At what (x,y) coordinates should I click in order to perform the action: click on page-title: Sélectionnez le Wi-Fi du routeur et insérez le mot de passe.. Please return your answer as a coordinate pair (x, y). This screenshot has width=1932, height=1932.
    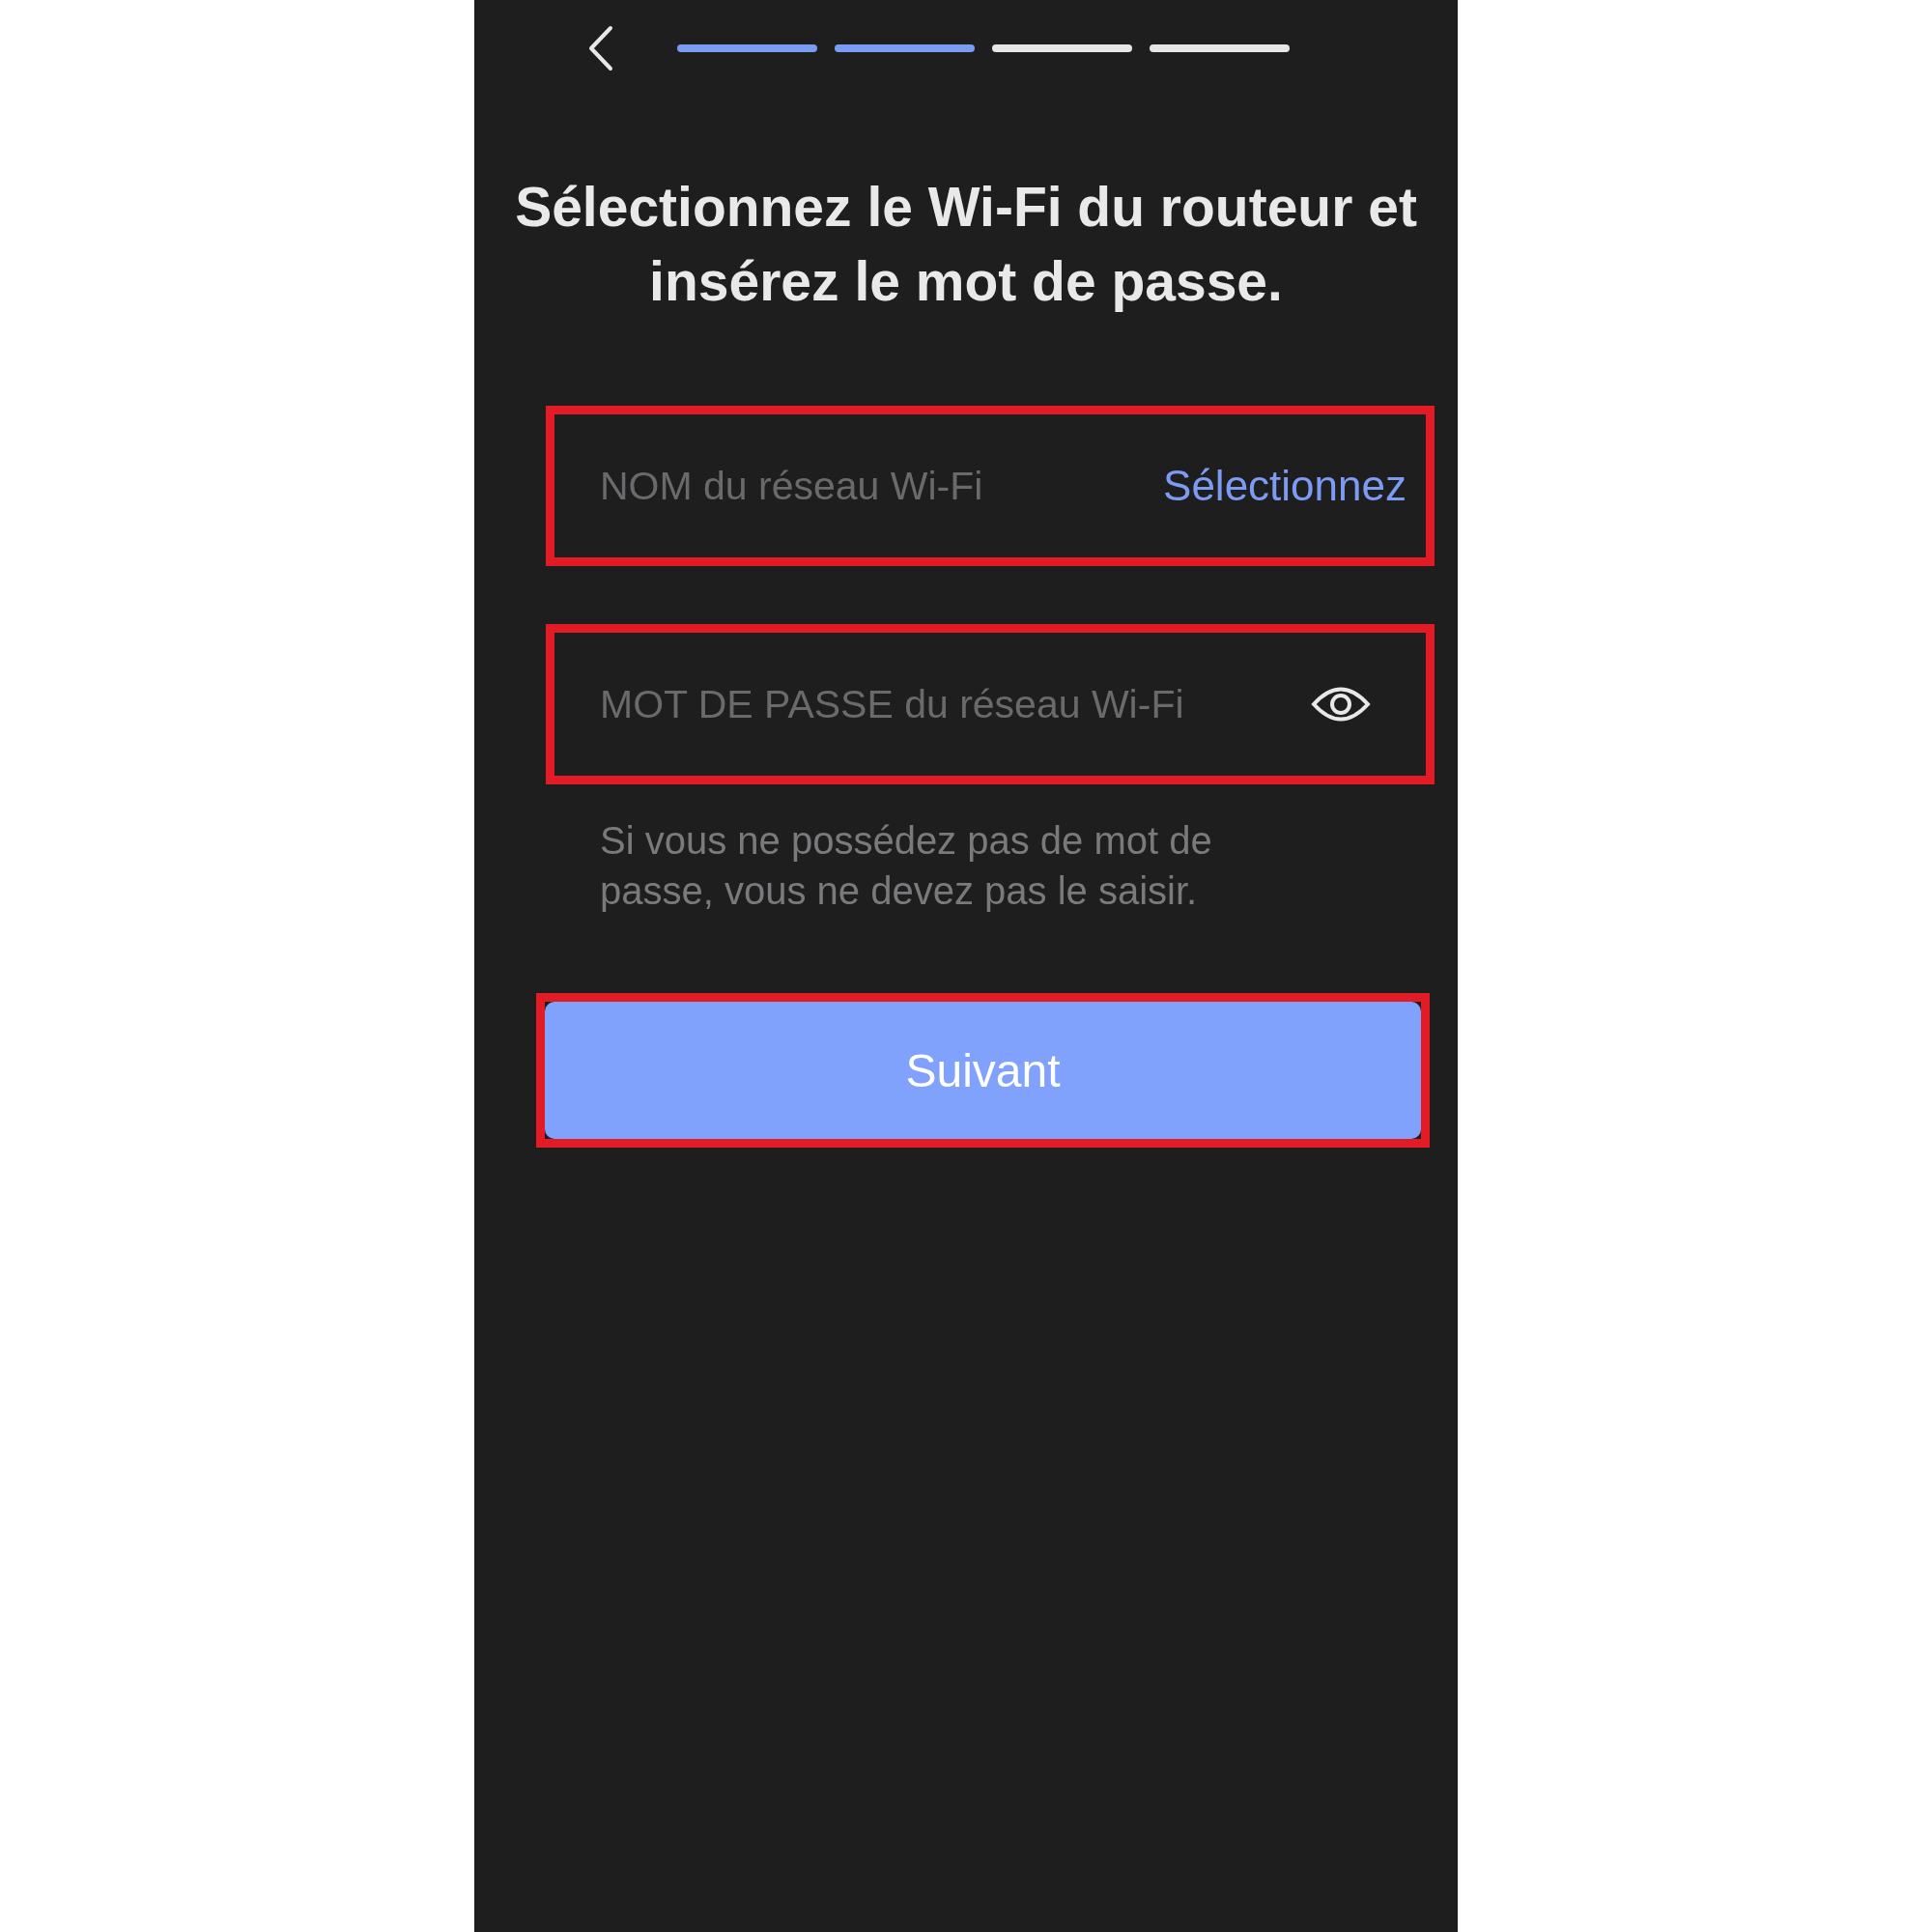
    Looking at the image, I should click on (966, 244).